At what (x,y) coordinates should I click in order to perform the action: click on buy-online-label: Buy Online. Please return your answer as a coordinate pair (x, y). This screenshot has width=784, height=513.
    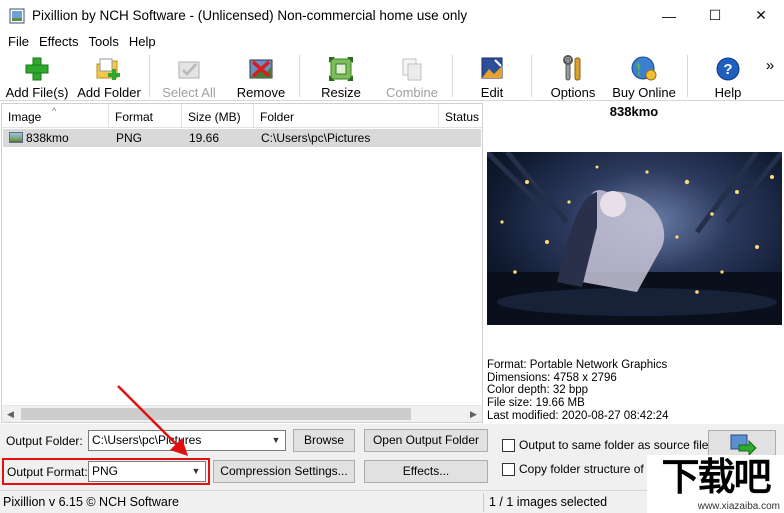
    Looking at the image, I should click on (644, 92).